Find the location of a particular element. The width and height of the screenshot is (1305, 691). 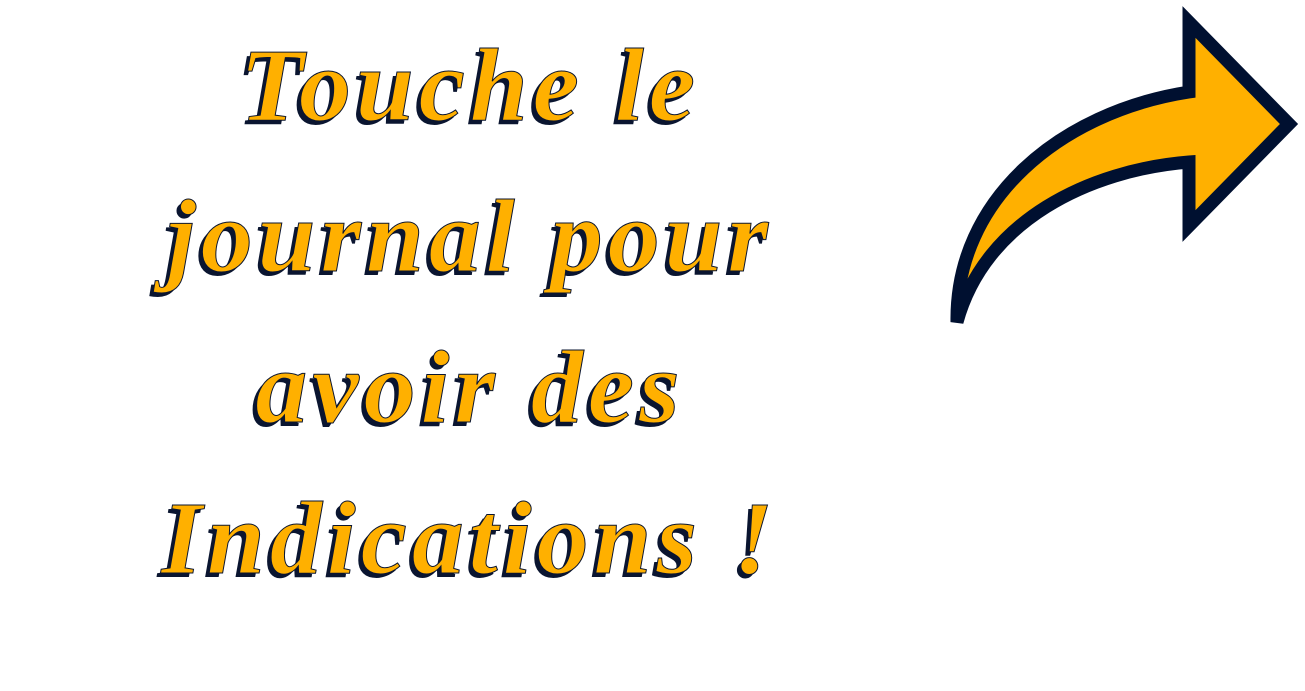

curved-arrow-right-icon is located at coordinates (1124, 165).